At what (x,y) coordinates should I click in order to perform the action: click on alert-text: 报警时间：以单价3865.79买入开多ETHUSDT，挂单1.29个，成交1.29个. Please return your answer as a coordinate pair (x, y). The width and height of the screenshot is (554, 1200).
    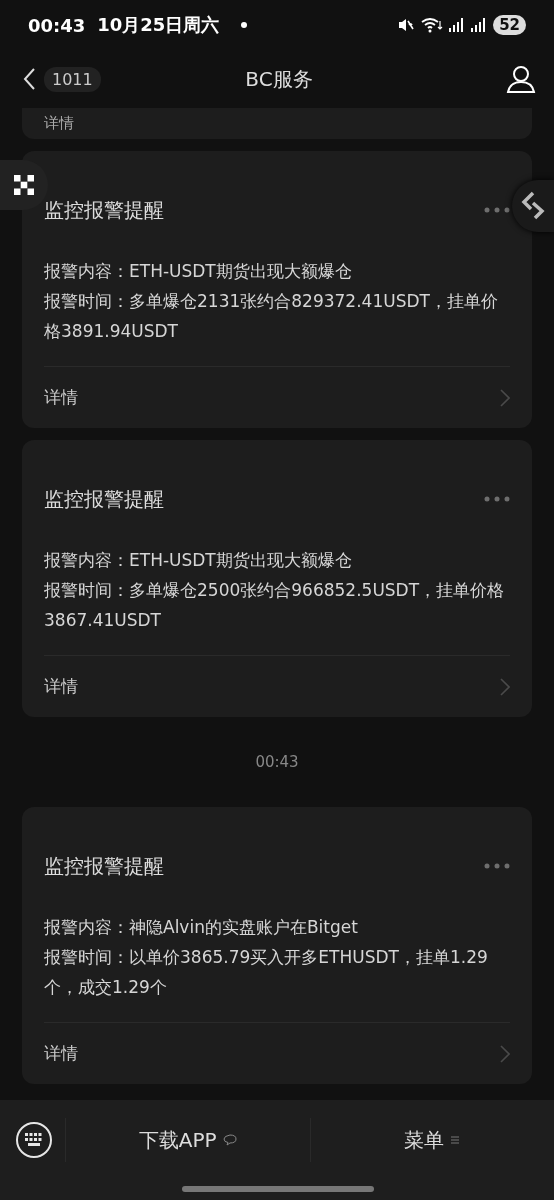
    Looking at the image, I should click on (266, 972).